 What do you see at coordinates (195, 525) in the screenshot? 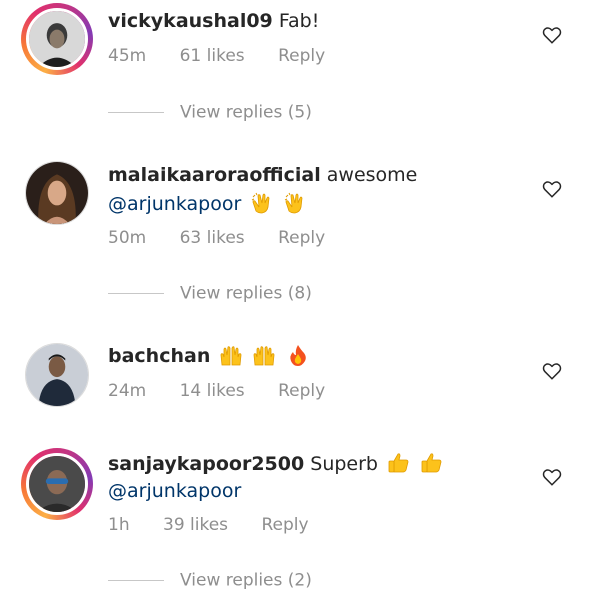
I see `comment-likes: 39 likes` at bounding box center [195, 525].